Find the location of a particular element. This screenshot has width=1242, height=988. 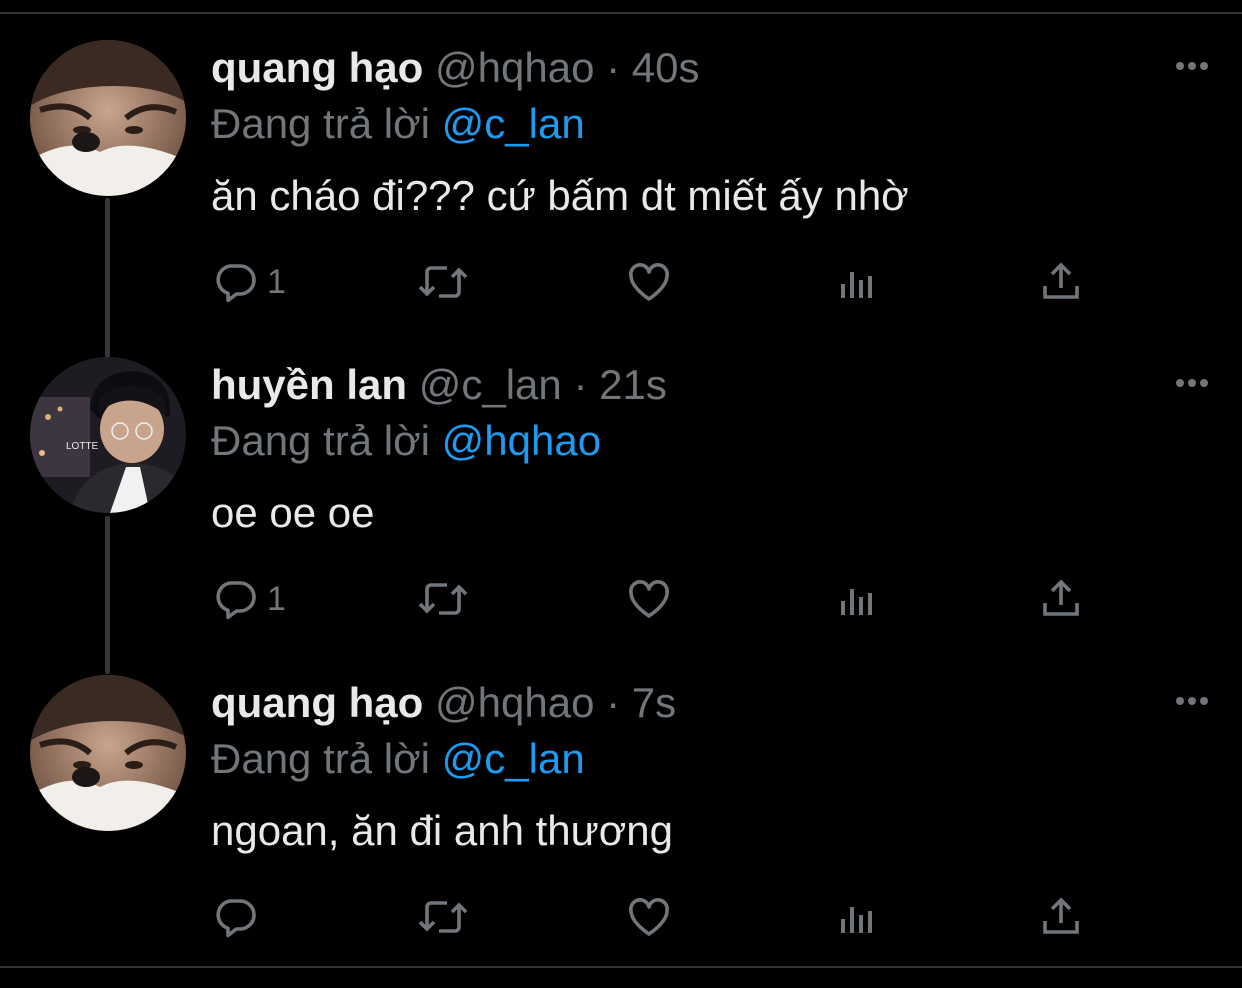

action-bar is located at coordinates (661, 917).